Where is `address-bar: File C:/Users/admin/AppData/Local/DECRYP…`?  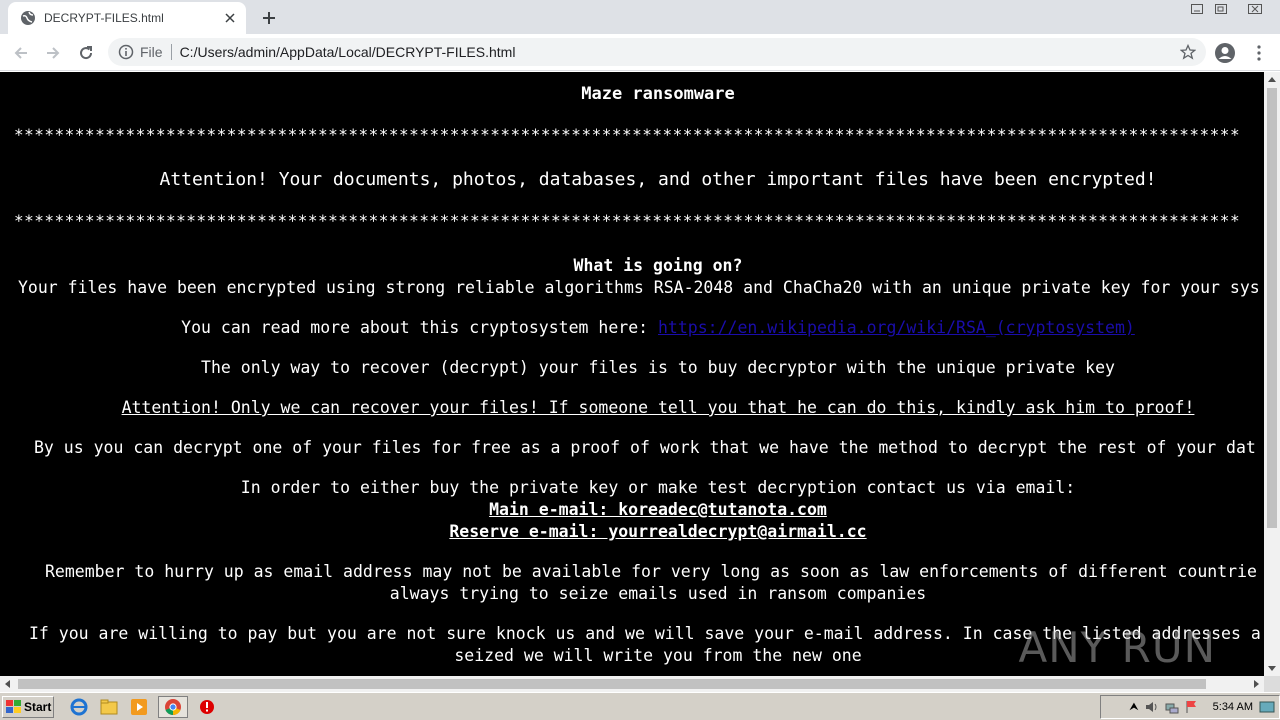 address-bar: File C:/Users/admin/AppData/Local/DECRYP… is located at coordinates (657, 52).